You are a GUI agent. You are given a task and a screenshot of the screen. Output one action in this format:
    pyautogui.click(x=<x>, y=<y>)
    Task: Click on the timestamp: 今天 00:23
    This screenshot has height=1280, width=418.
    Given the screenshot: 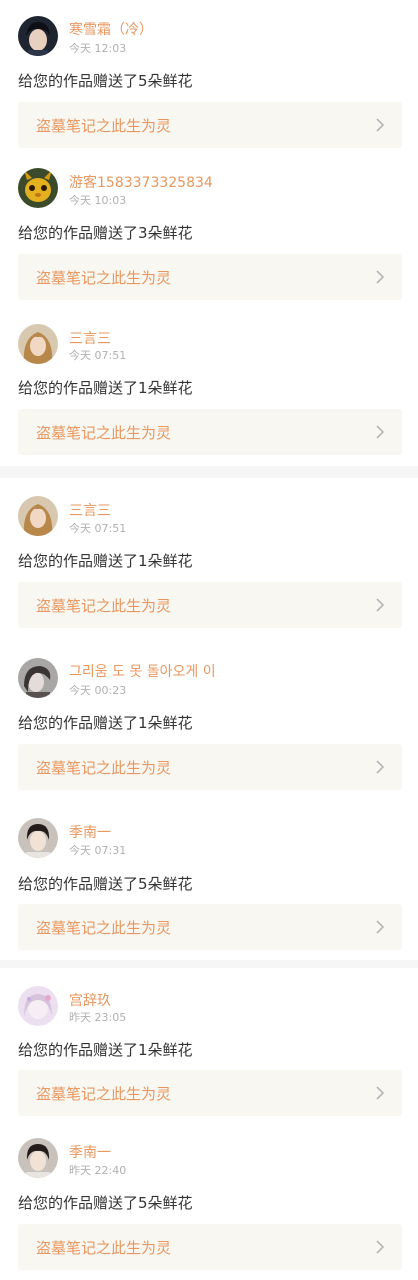 What is the action you would take?
    pyautogui.click(x=98, y=690)
    